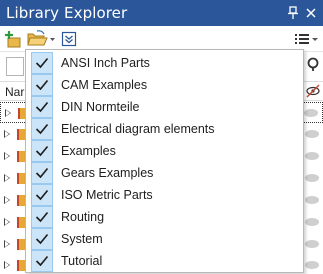 This screenshot has width=323, height=274. What do you see at coordinates (70, 39) in the screenshot?
I see `expand-icon` at bounding box center [70, 39].